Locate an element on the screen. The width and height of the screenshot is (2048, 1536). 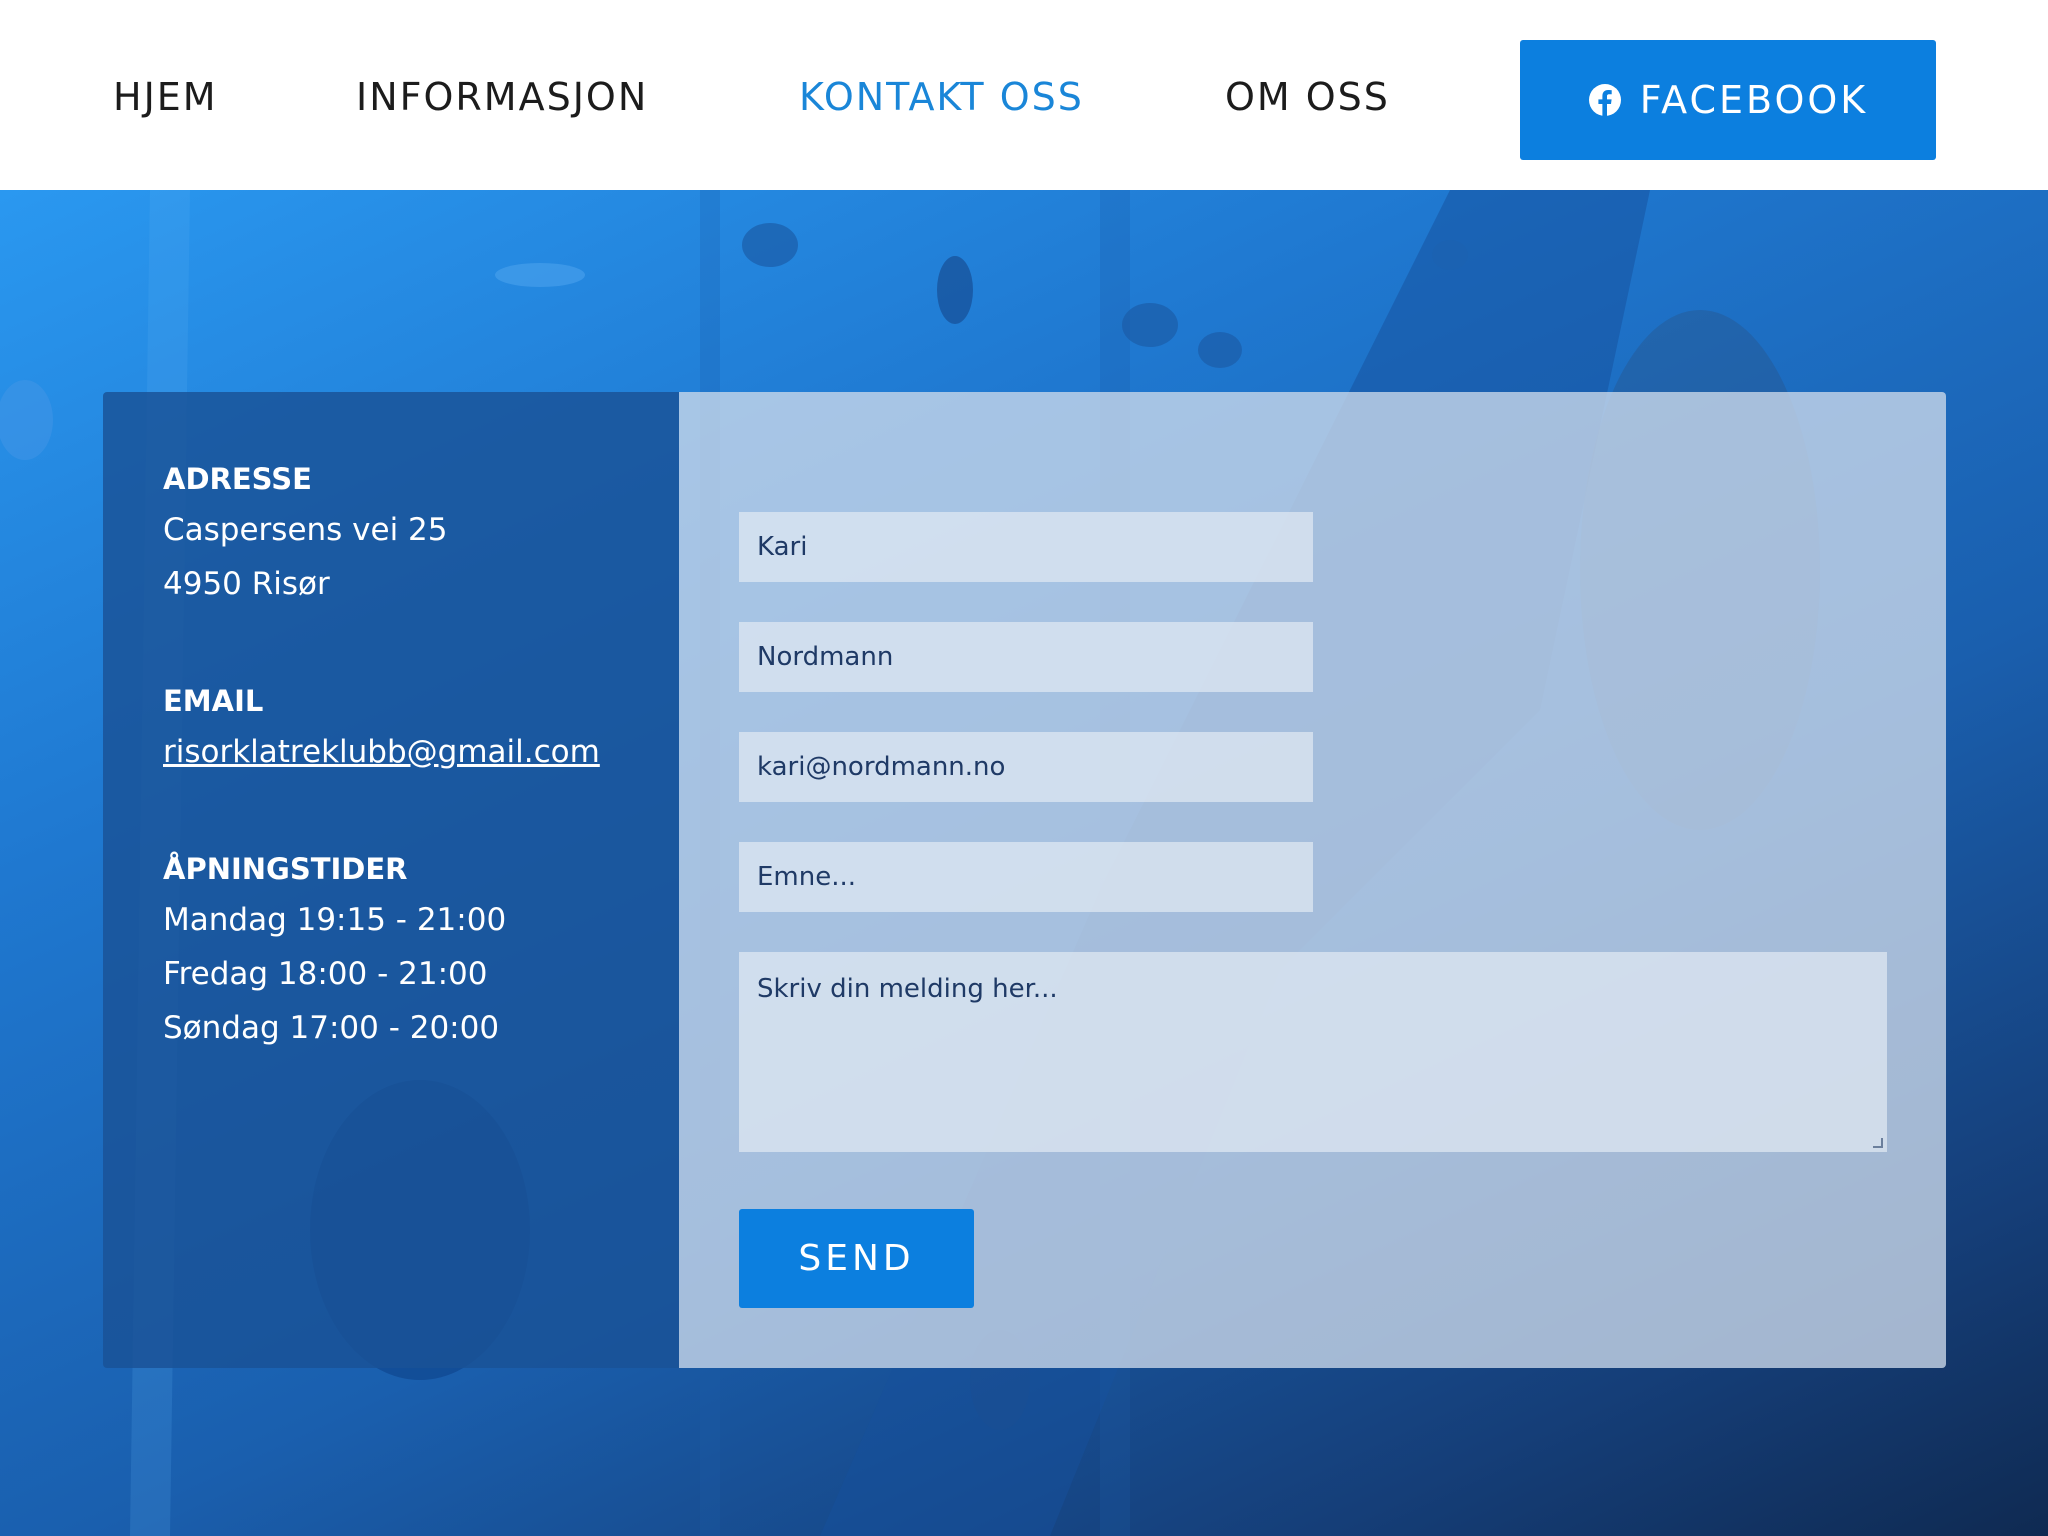
address-heading: ADRESSE is located at coordinates (237, 479).